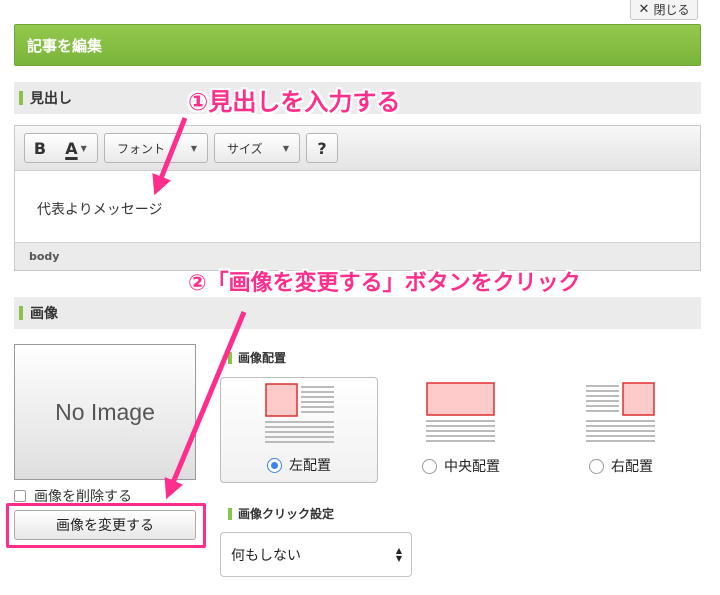 This screenshot has width=720, height=595. I want to click on placement-header: 画像配置, so click(257, 357).